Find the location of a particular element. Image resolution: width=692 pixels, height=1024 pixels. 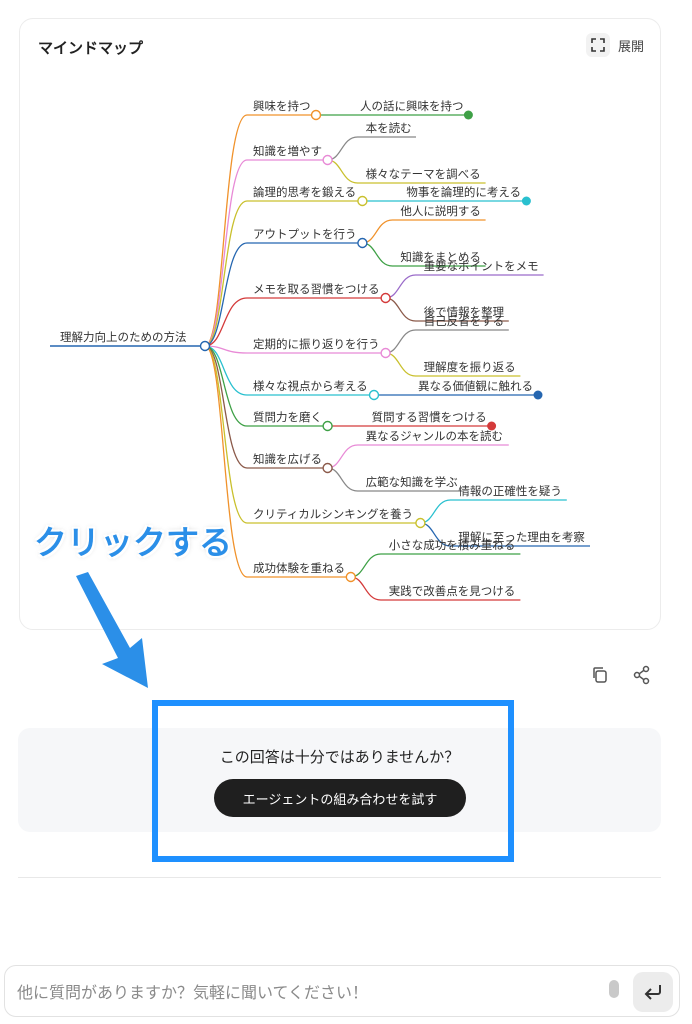

mindmap-leaf: 異なる価値観に触れる is located at coordinates (475, 386).